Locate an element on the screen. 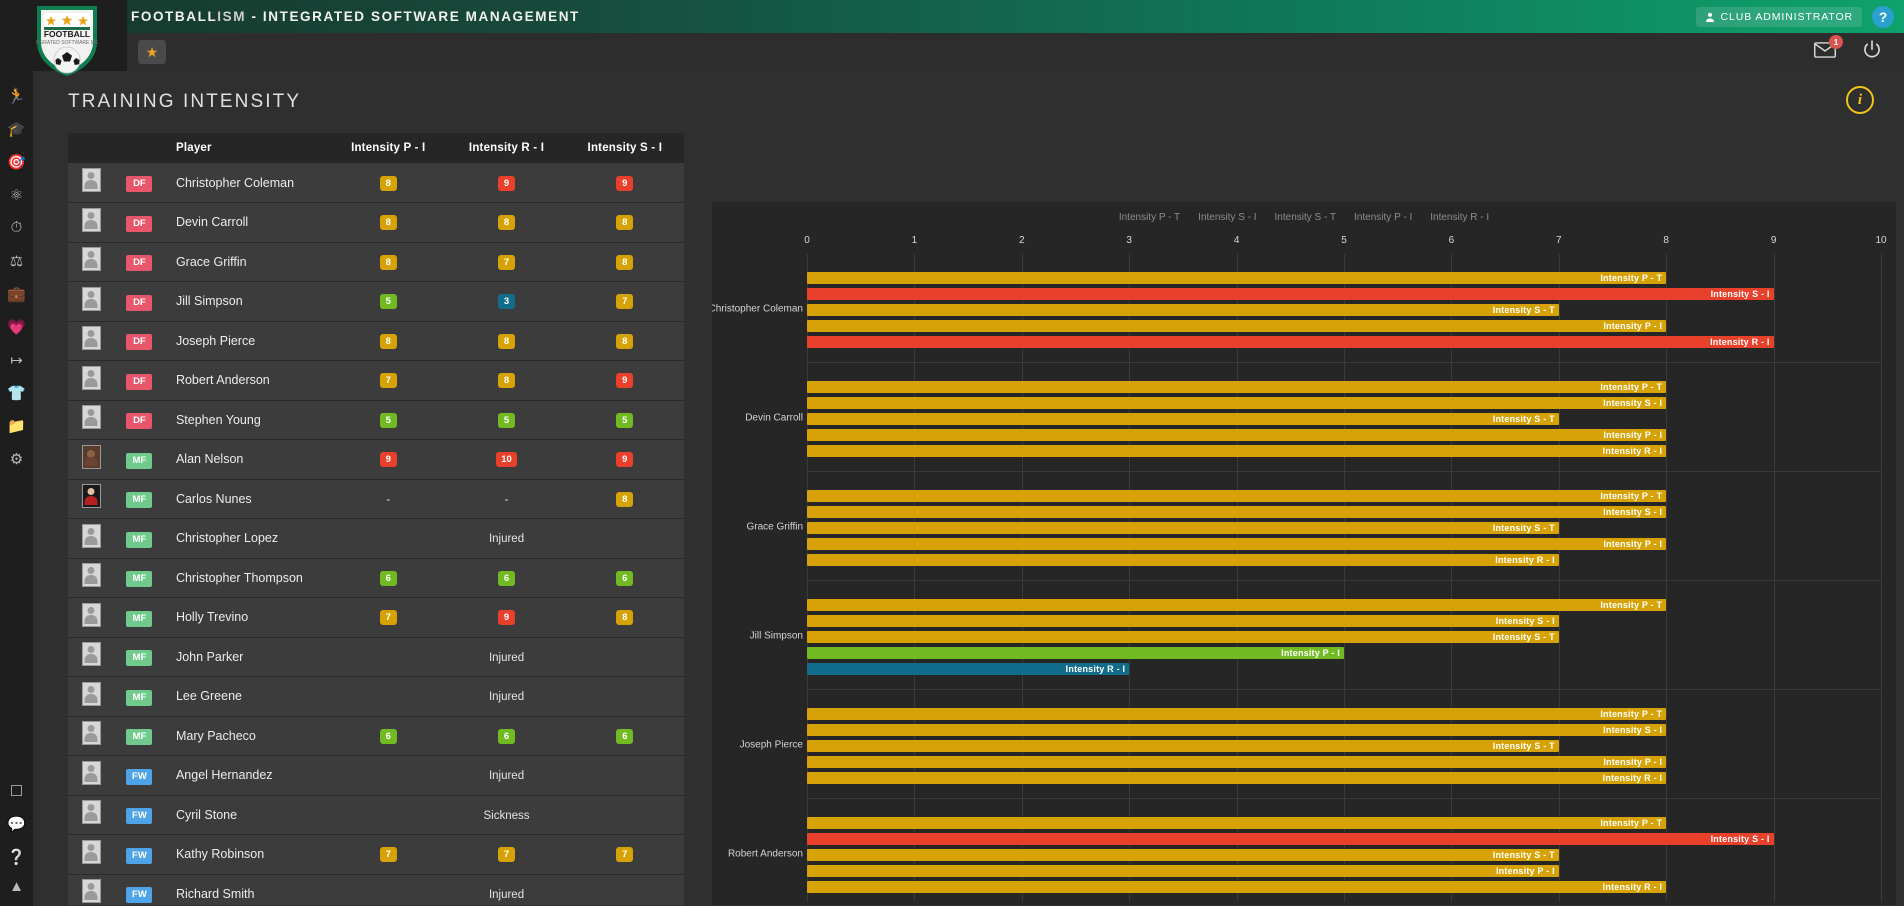 The width and height of the screenshot is (1904, 906). player-name-cell: Christopher Coleman is located at coordinates (246, 183).